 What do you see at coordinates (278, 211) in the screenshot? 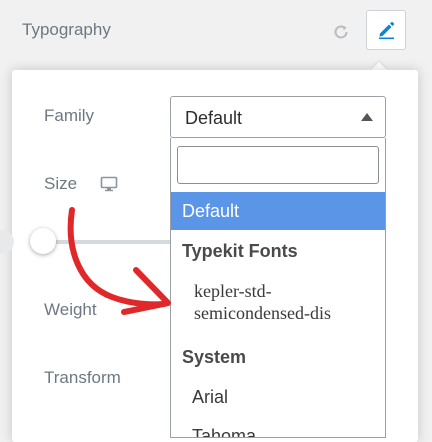
I see `option-default: Default` at bounding box center [278, 211].